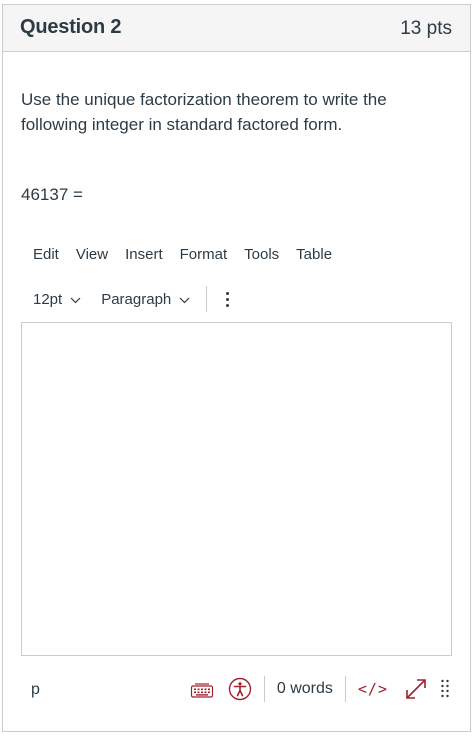 The height and width of the screenshot is (736, 474). I want to click on question-header: Question 2 13 pts, so click(236, 28).